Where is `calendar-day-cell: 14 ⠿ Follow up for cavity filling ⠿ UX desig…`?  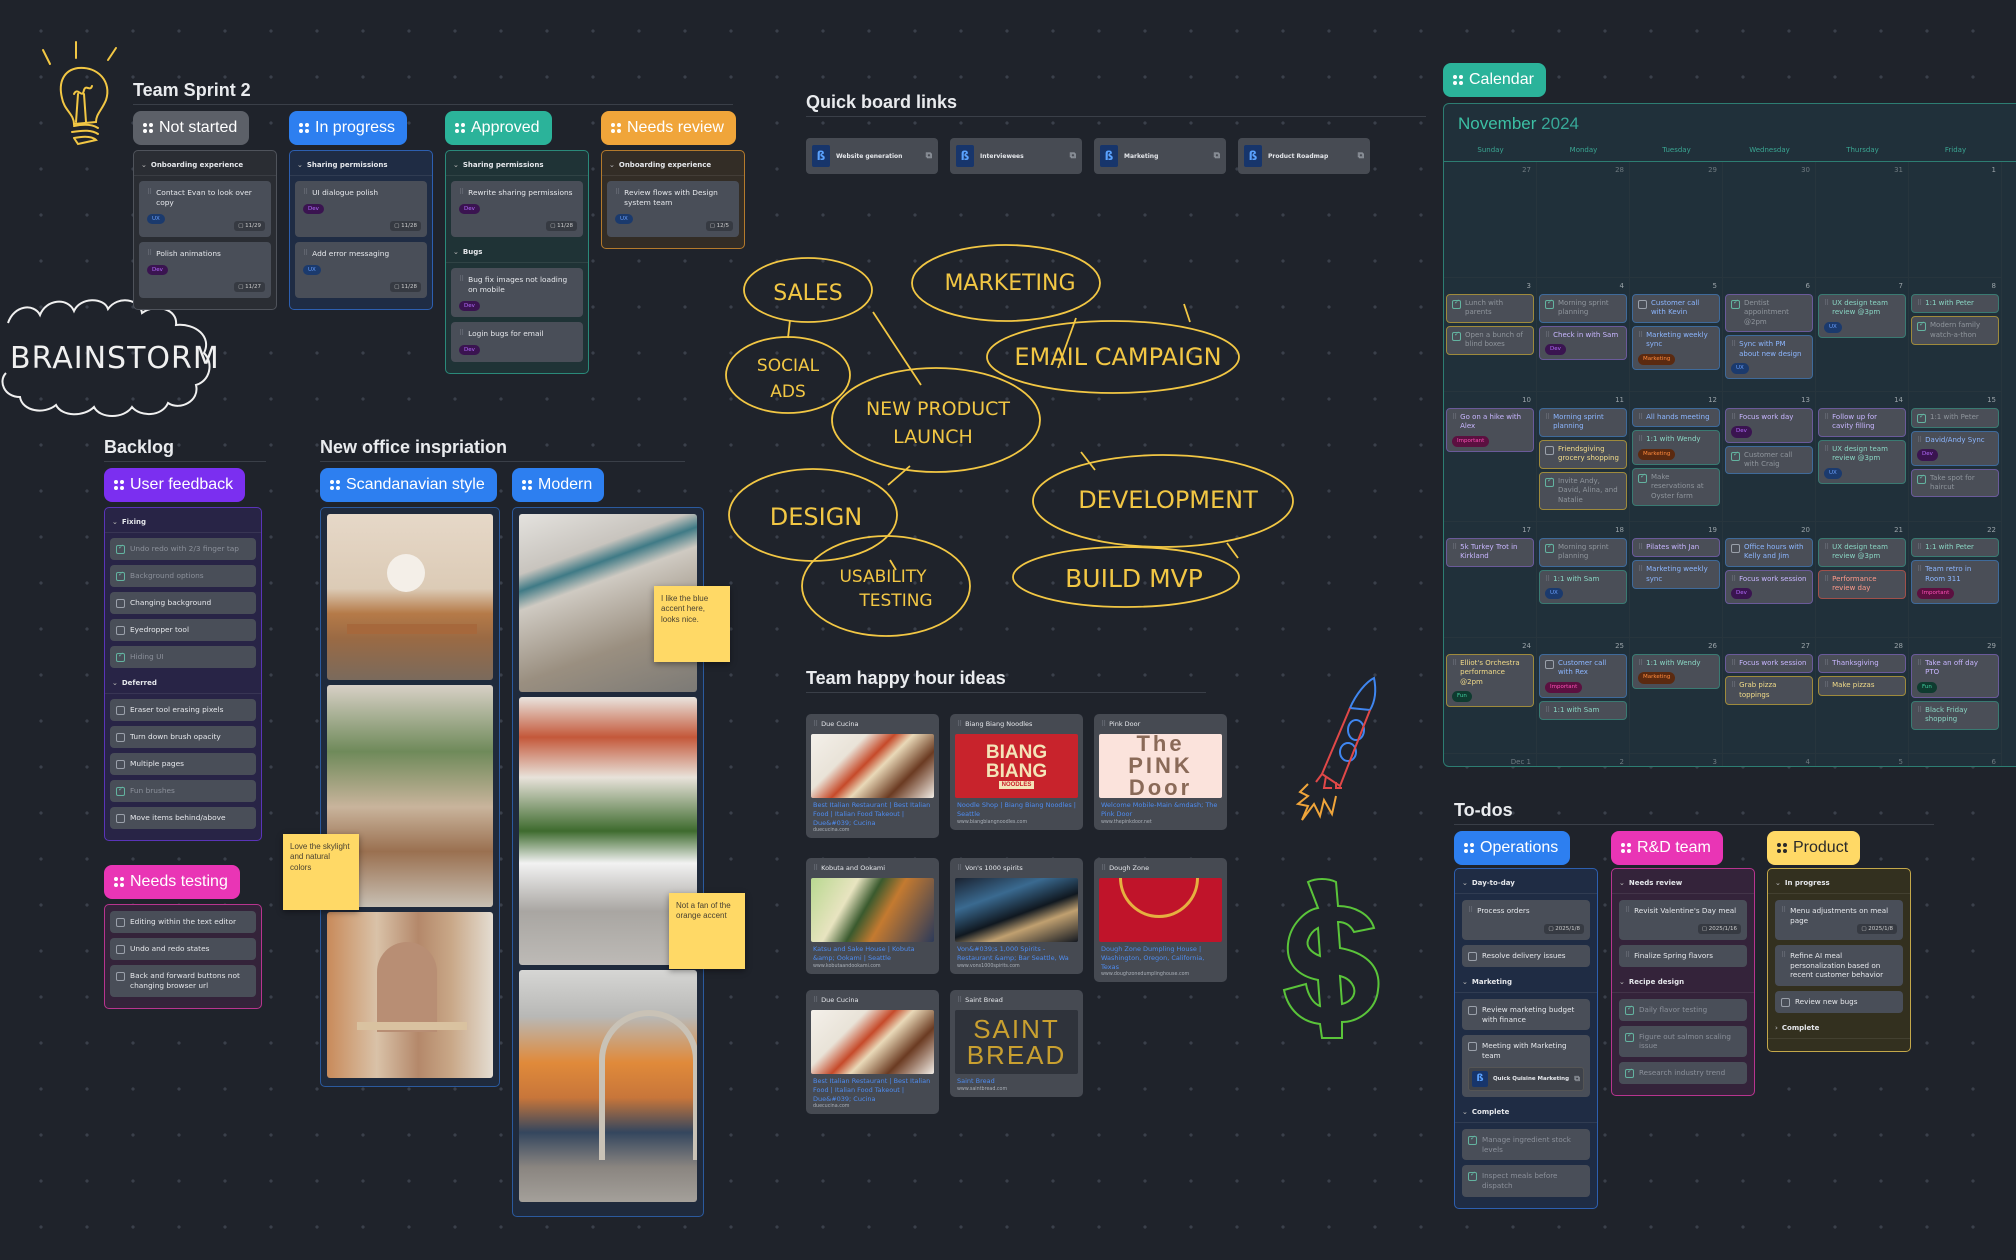 calendar-day-cell: 14 ⠿ Follow up for cavity filling ⠿ UX desig… is located at coordinates (1862, 457).